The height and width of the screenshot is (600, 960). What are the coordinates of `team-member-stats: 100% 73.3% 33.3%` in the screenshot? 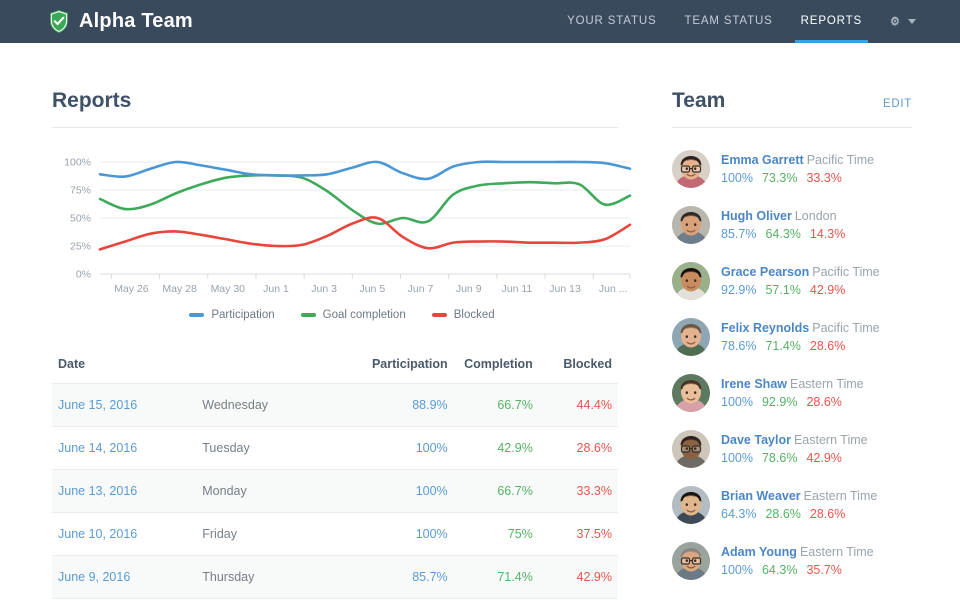 It's located at (797, 178).